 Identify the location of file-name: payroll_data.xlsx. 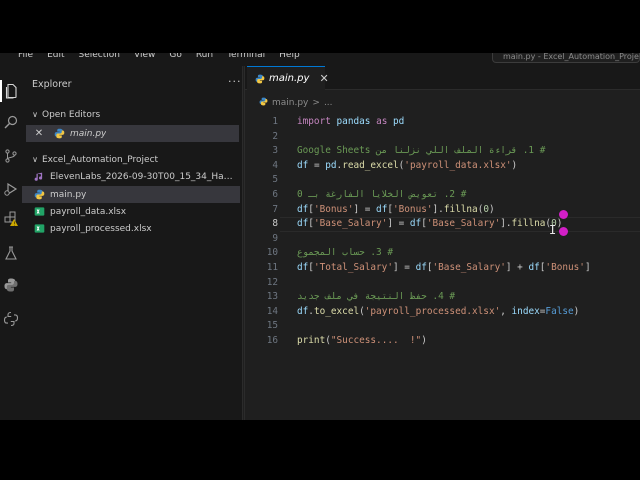
(88, 211).